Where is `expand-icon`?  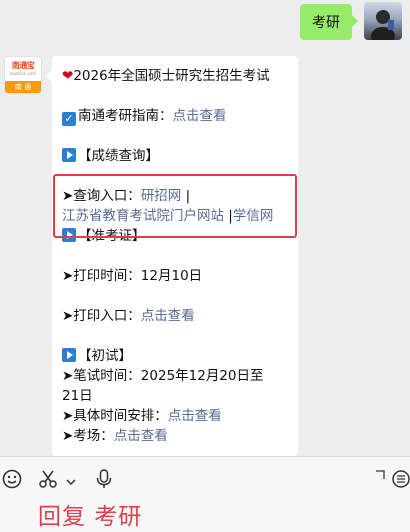 expand-icon is located at coordinates (380, 473).